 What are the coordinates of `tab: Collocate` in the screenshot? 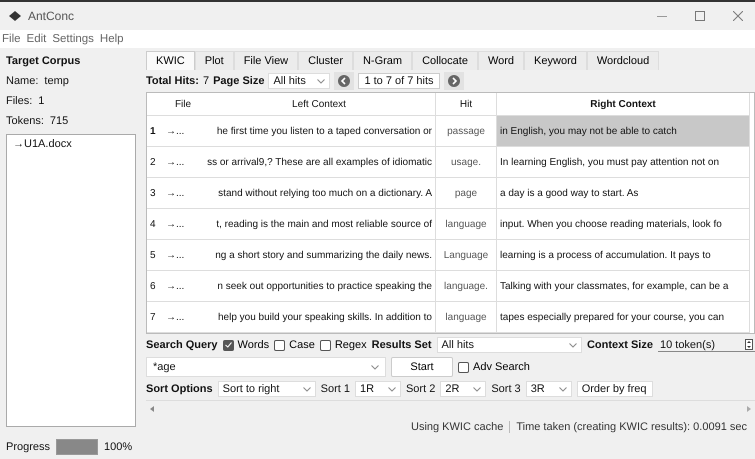 It's located at (445, 60).